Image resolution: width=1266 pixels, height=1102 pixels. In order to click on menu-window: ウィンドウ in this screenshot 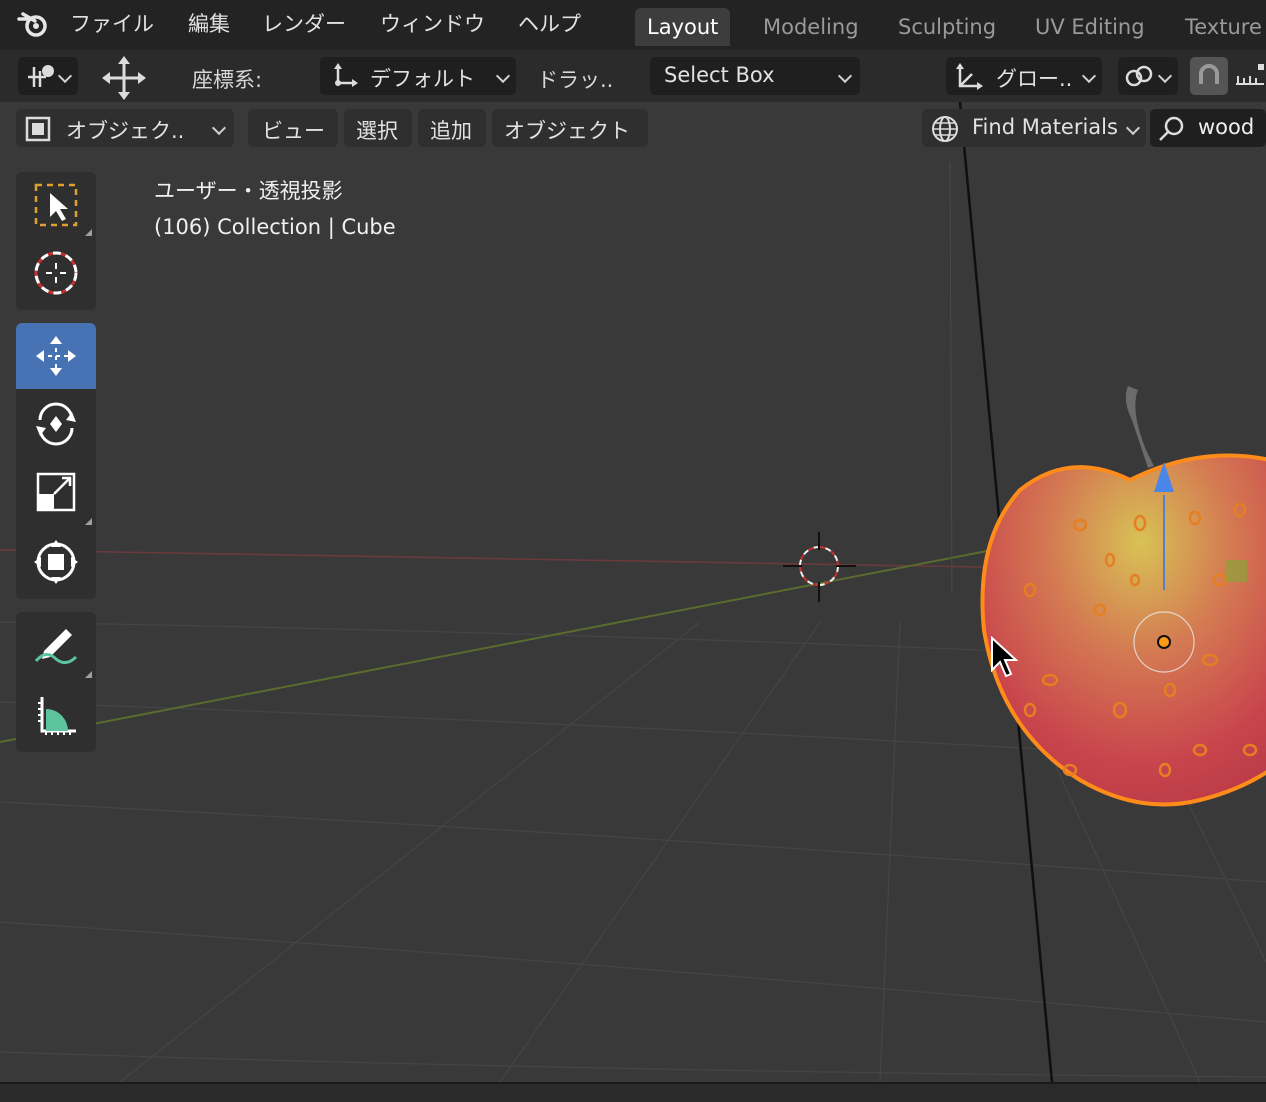, I will do `click(432, 23)`.